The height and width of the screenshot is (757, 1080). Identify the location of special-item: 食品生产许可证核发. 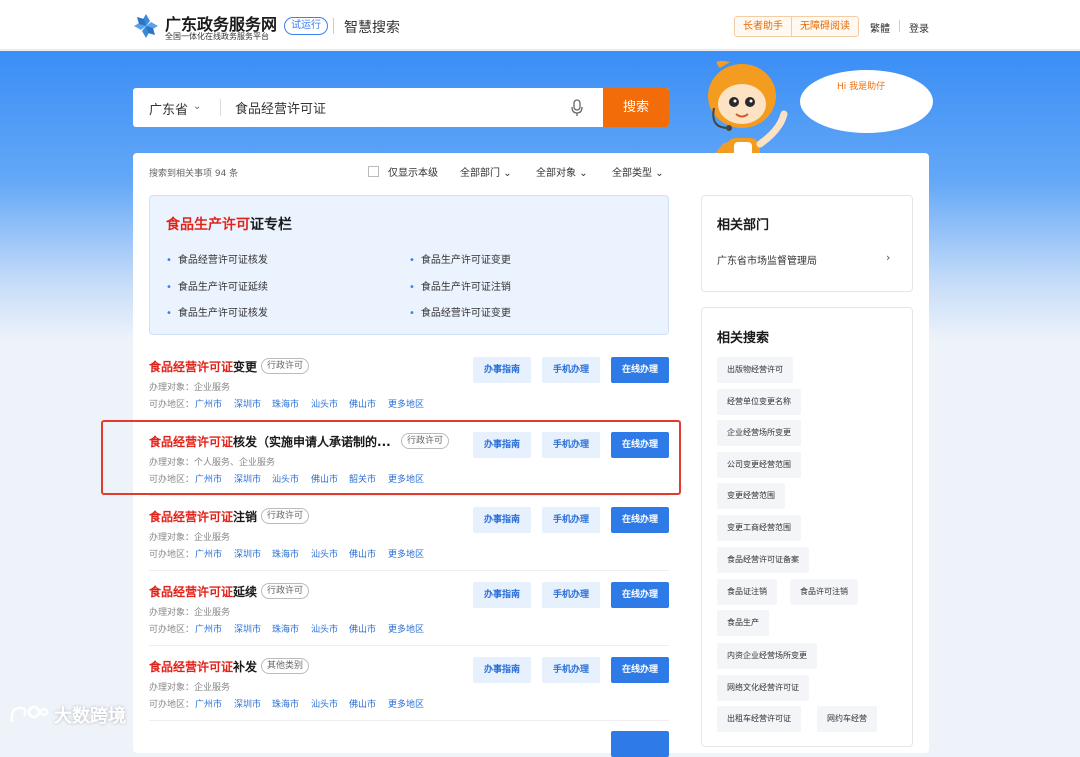
(217, 311).